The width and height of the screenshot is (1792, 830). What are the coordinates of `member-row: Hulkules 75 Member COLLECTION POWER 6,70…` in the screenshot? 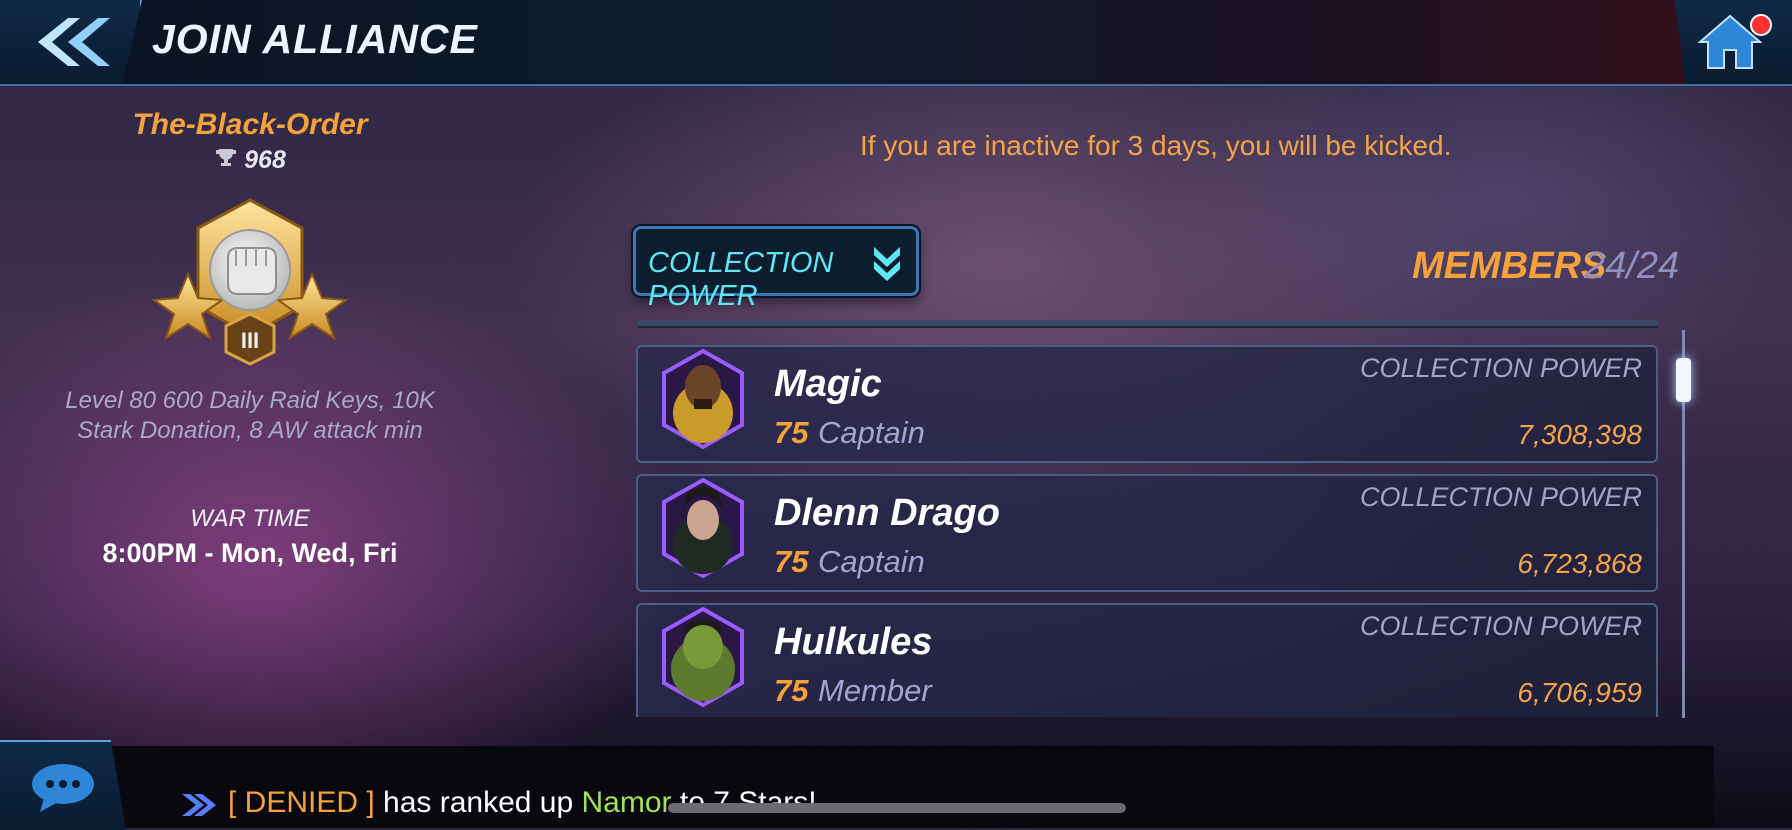 It's located at (1147, 660).